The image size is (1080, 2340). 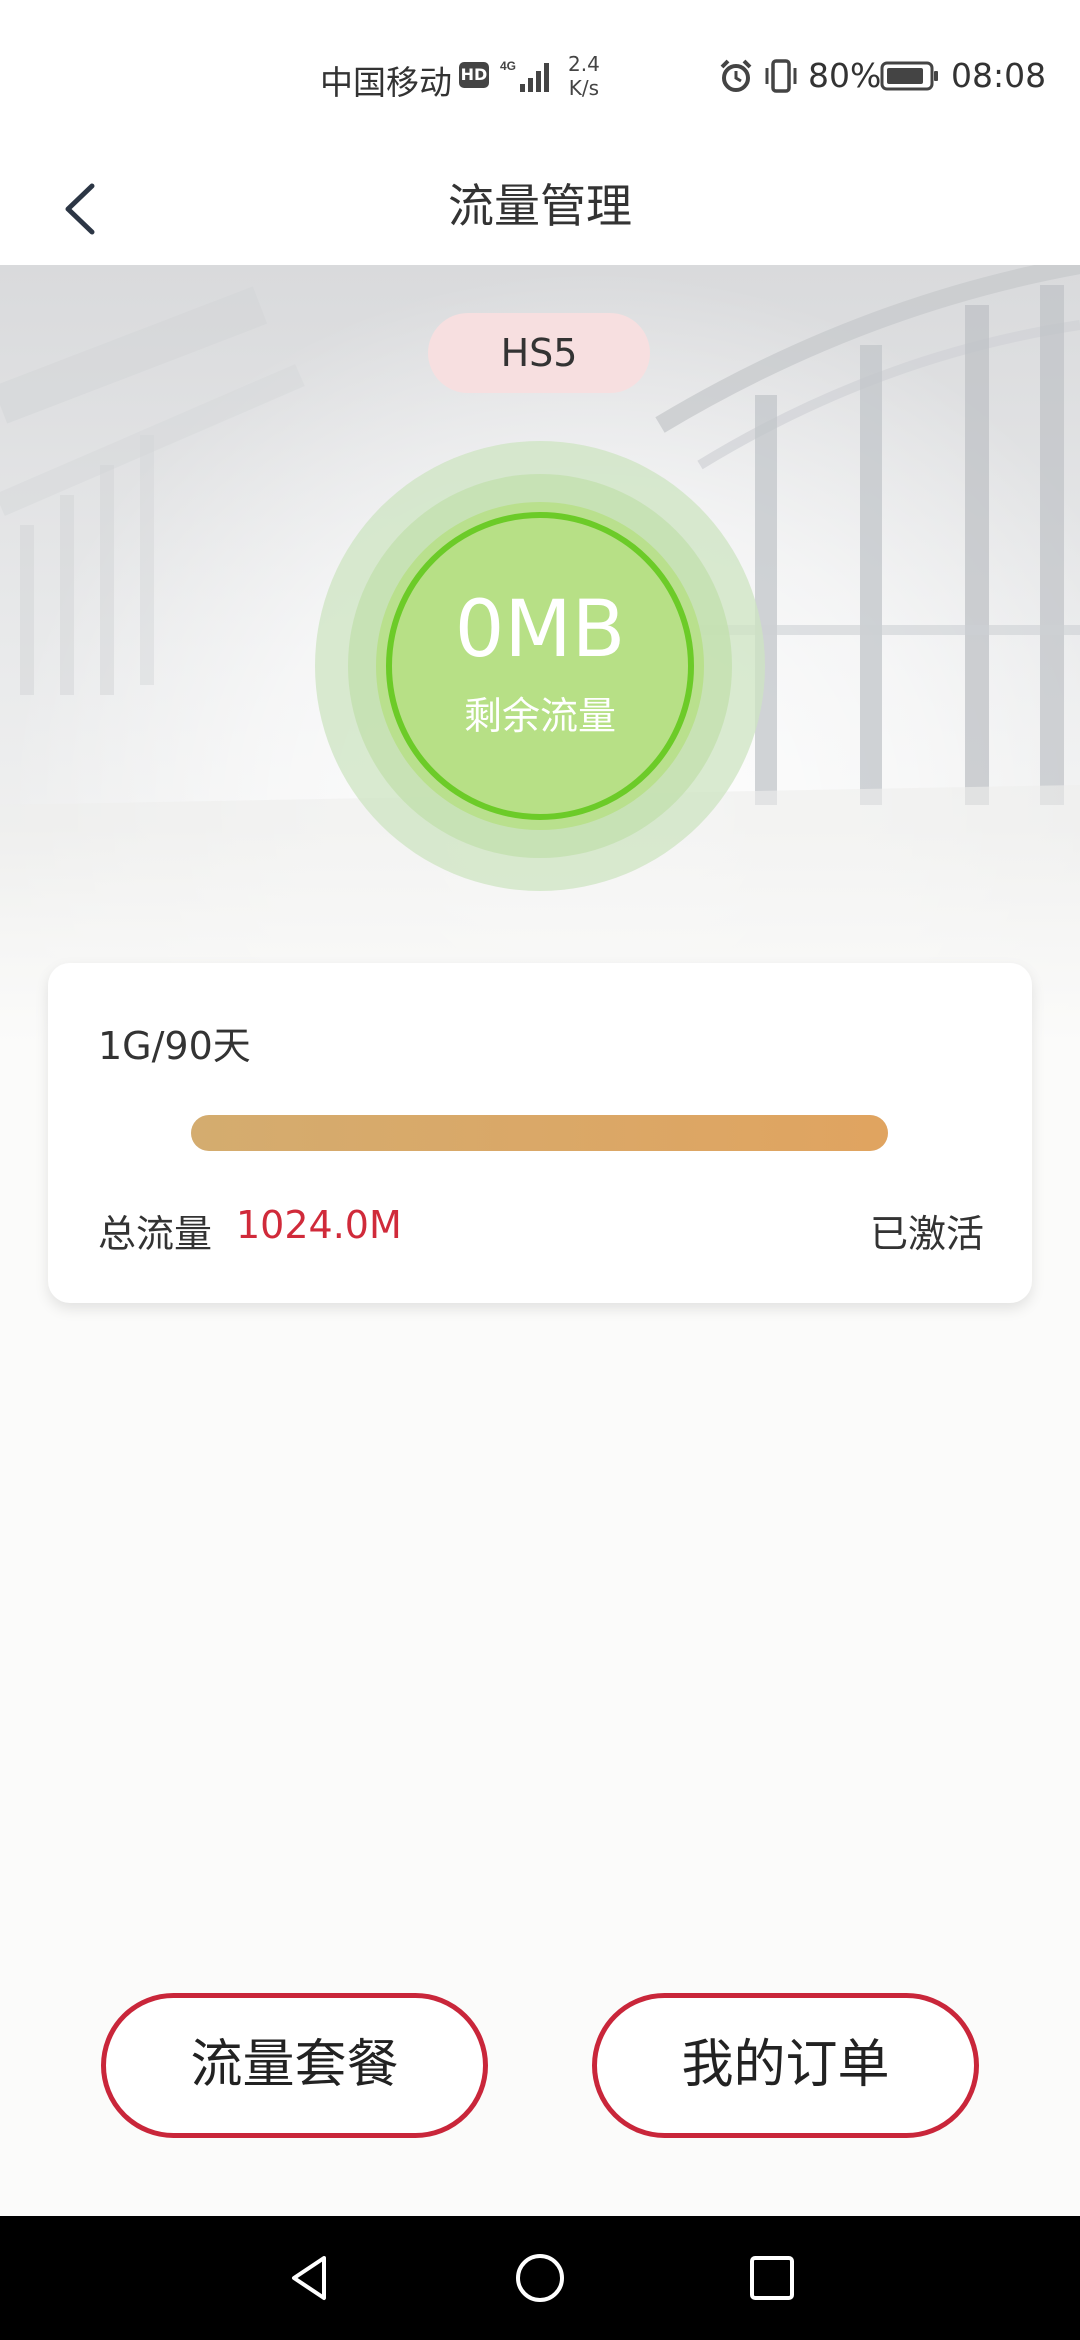 I want to click on plan-name: 1G/90天, so click(x=174, y=1046).